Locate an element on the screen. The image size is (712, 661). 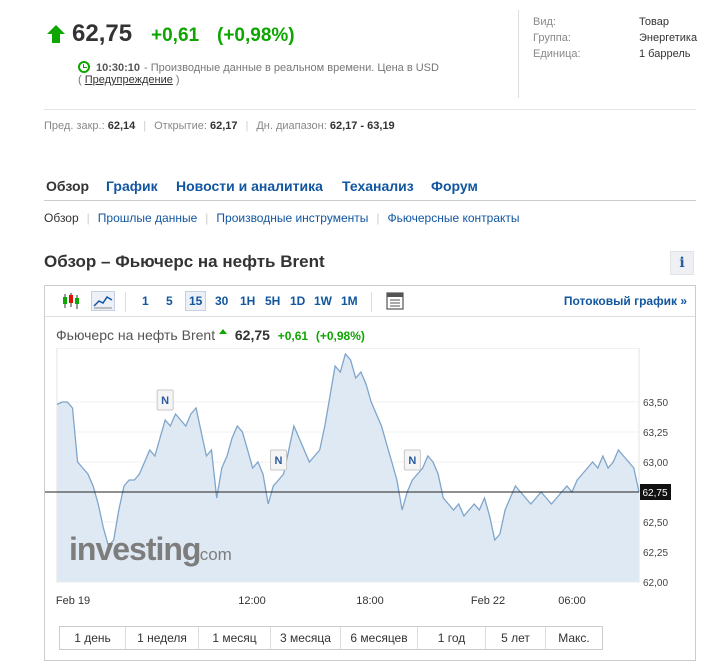
range-1y: 1 год is located at coordinates (452, 638).